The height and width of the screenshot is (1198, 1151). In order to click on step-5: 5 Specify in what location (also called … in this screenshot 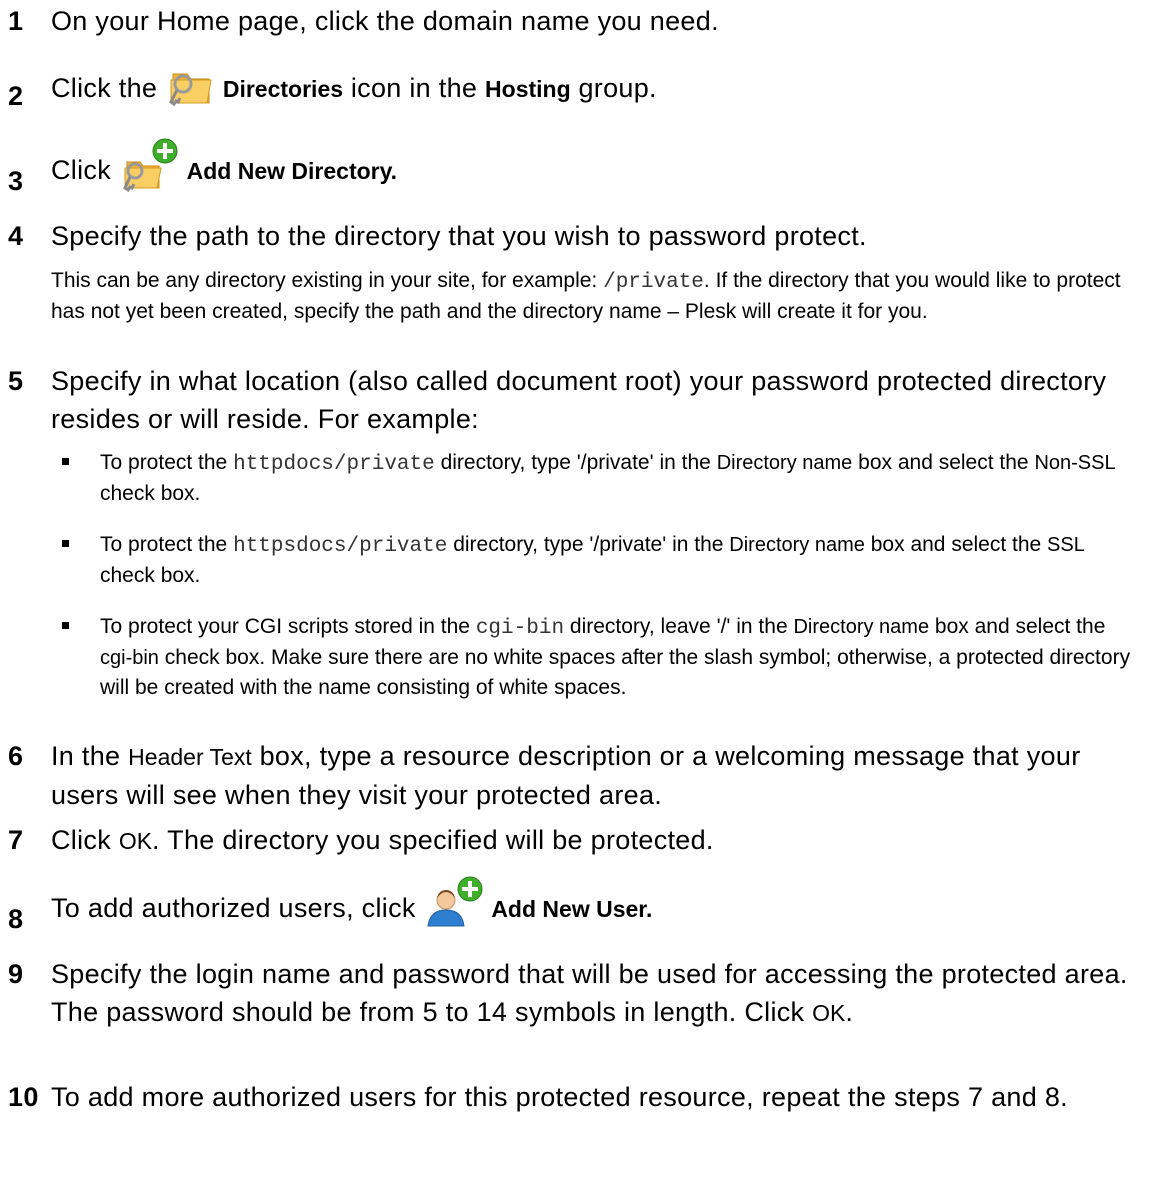, I will do `click(578, 400)`.